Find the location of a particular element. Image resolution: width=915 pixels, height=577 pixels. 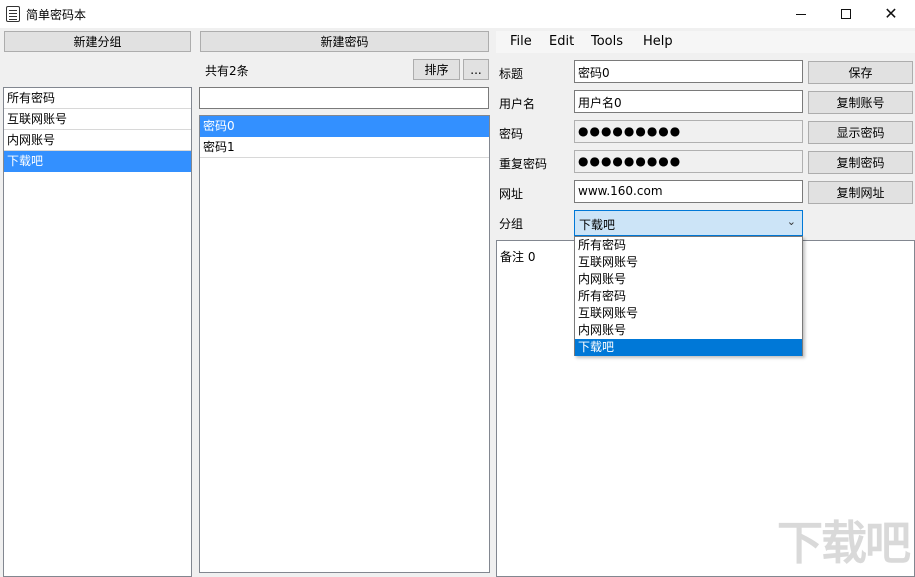

maximize-button is located at coordinates (846, 14).